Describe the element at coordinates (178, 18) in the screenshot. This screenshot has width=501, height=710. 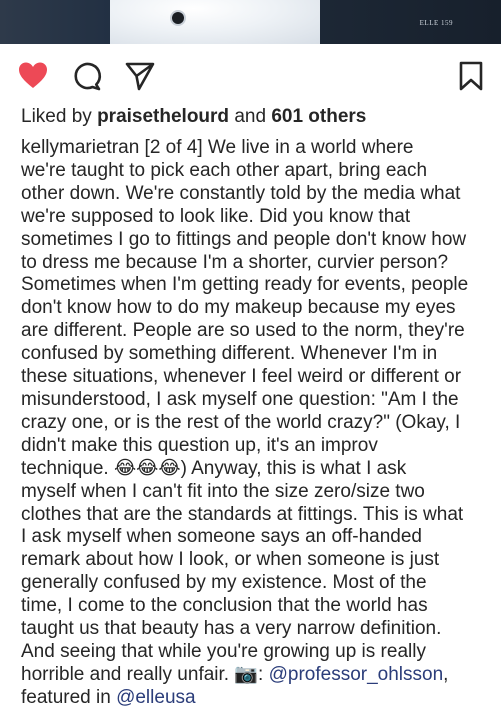
I see `coat-button` at that location.